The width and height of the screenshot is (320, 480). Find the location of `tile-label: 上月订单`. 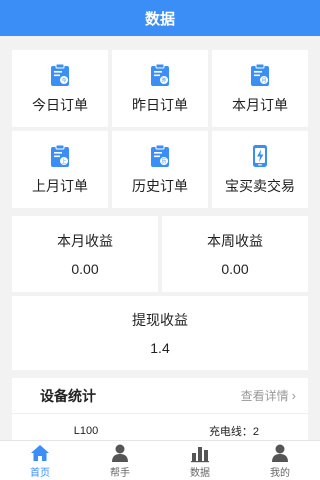

tile-label: 上月订单 is located at coordinates (60, 185).